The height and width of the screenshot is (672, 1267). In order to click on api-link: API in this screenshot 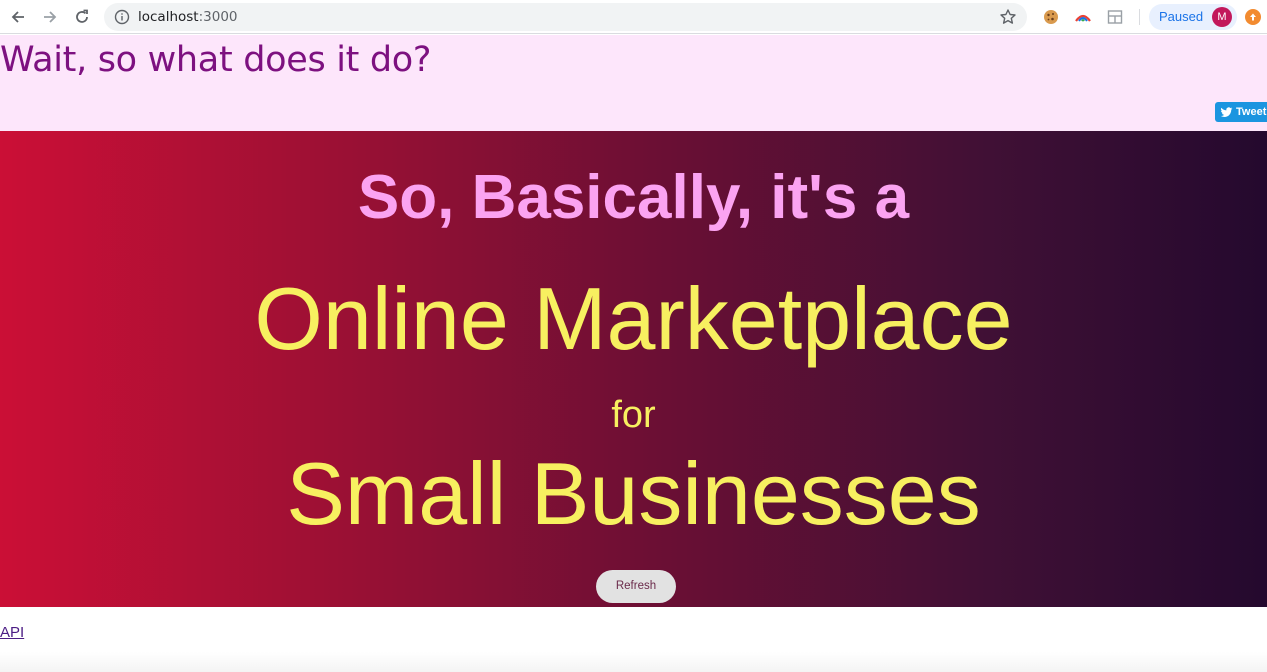, I will do `click(12, 633)`.